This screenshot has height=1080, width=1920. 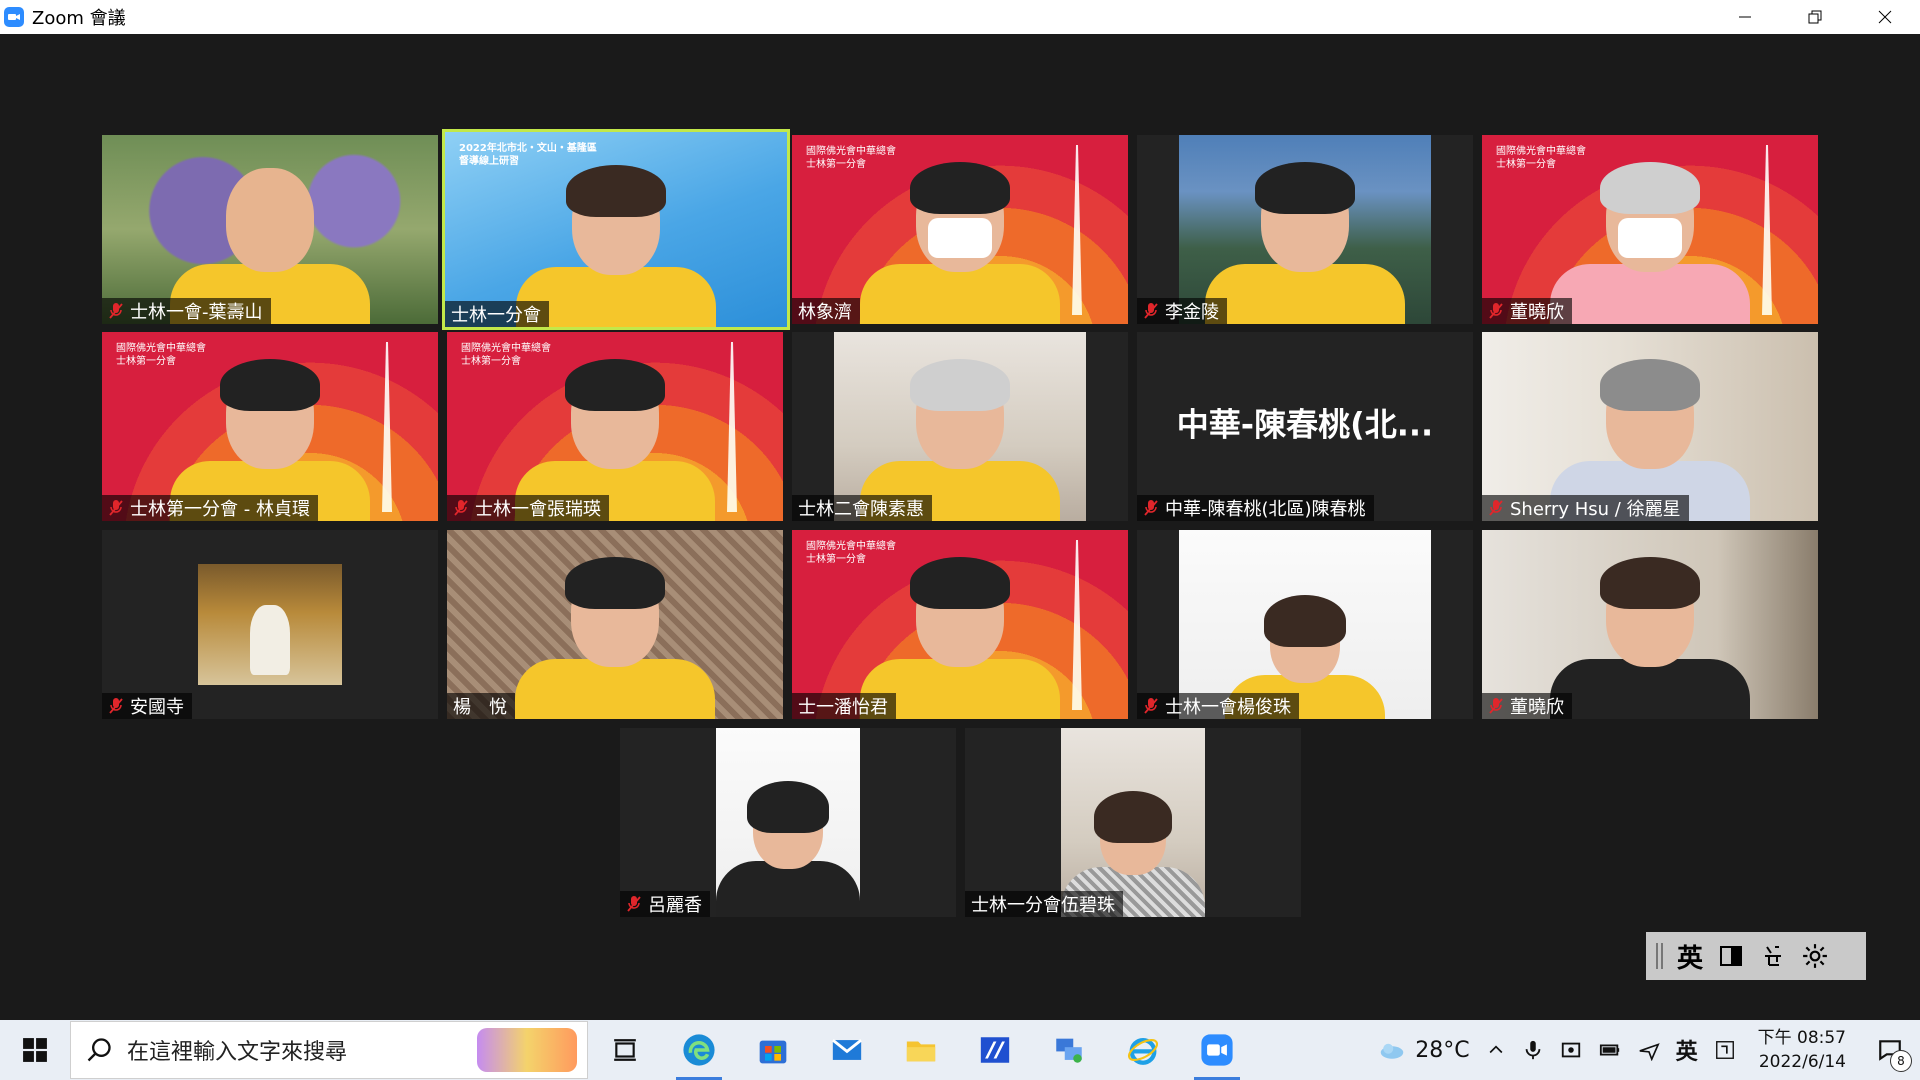 I want to click on participant-name-label: 士林一分會伍碧珠, so click(x=1044, y=904).